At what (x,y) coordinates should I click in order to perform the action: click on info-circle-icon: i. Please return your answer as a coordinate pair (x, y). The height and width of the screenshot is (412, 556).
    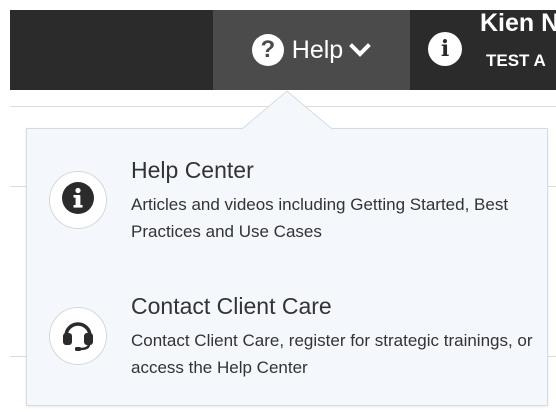
    Looking at the image, I should click on (445, 49).